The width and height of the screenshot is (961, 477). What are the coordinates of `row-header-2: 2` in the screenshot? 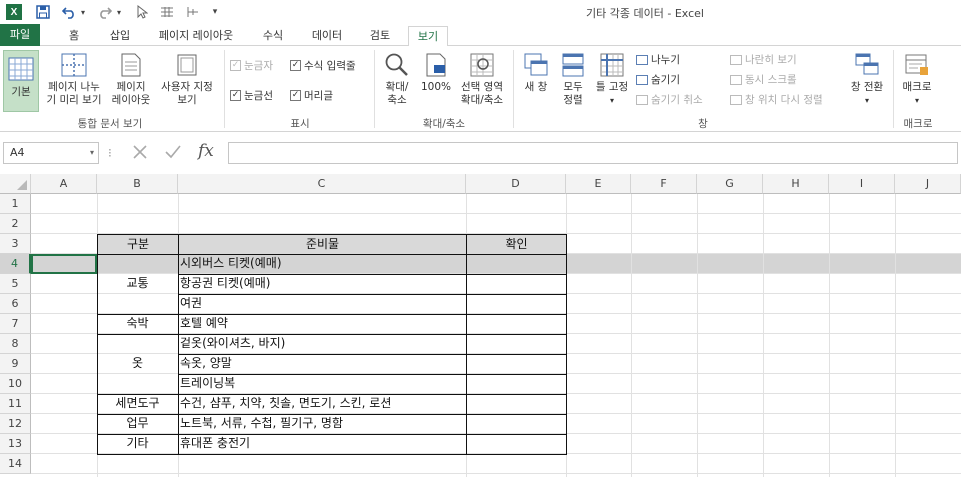 It's located at (15, 224).